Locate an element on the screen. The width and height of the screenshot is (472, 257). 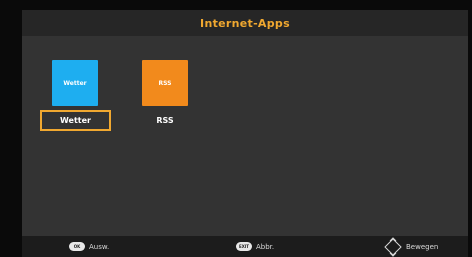
arrows-icon is located at coordinates (393, 246).